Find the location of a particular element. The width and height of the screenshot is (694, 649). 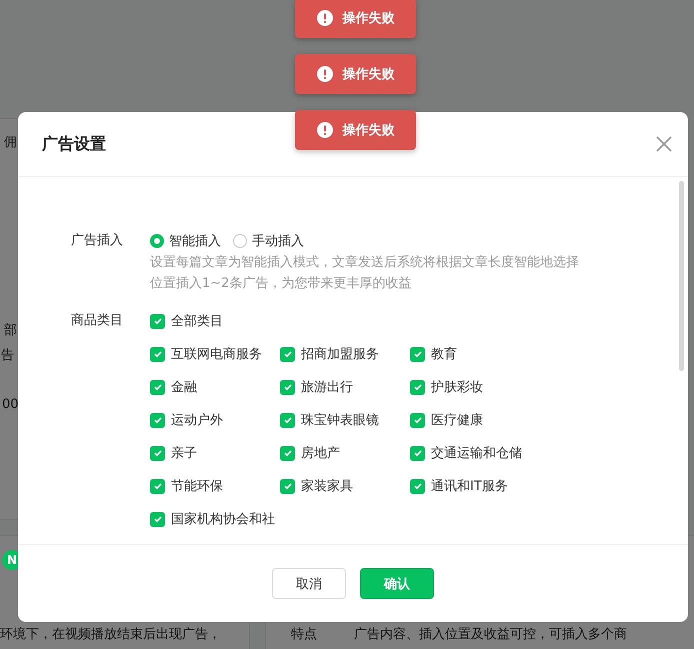

checkbox-label: 招商加盟服务 is located at coordinates (340, 354).